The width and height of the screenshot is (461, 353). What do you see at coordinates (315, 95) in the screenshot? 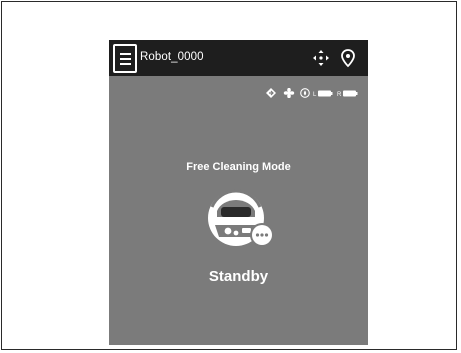
I see `left-battery-label: L` at bounding box center [315, 95].